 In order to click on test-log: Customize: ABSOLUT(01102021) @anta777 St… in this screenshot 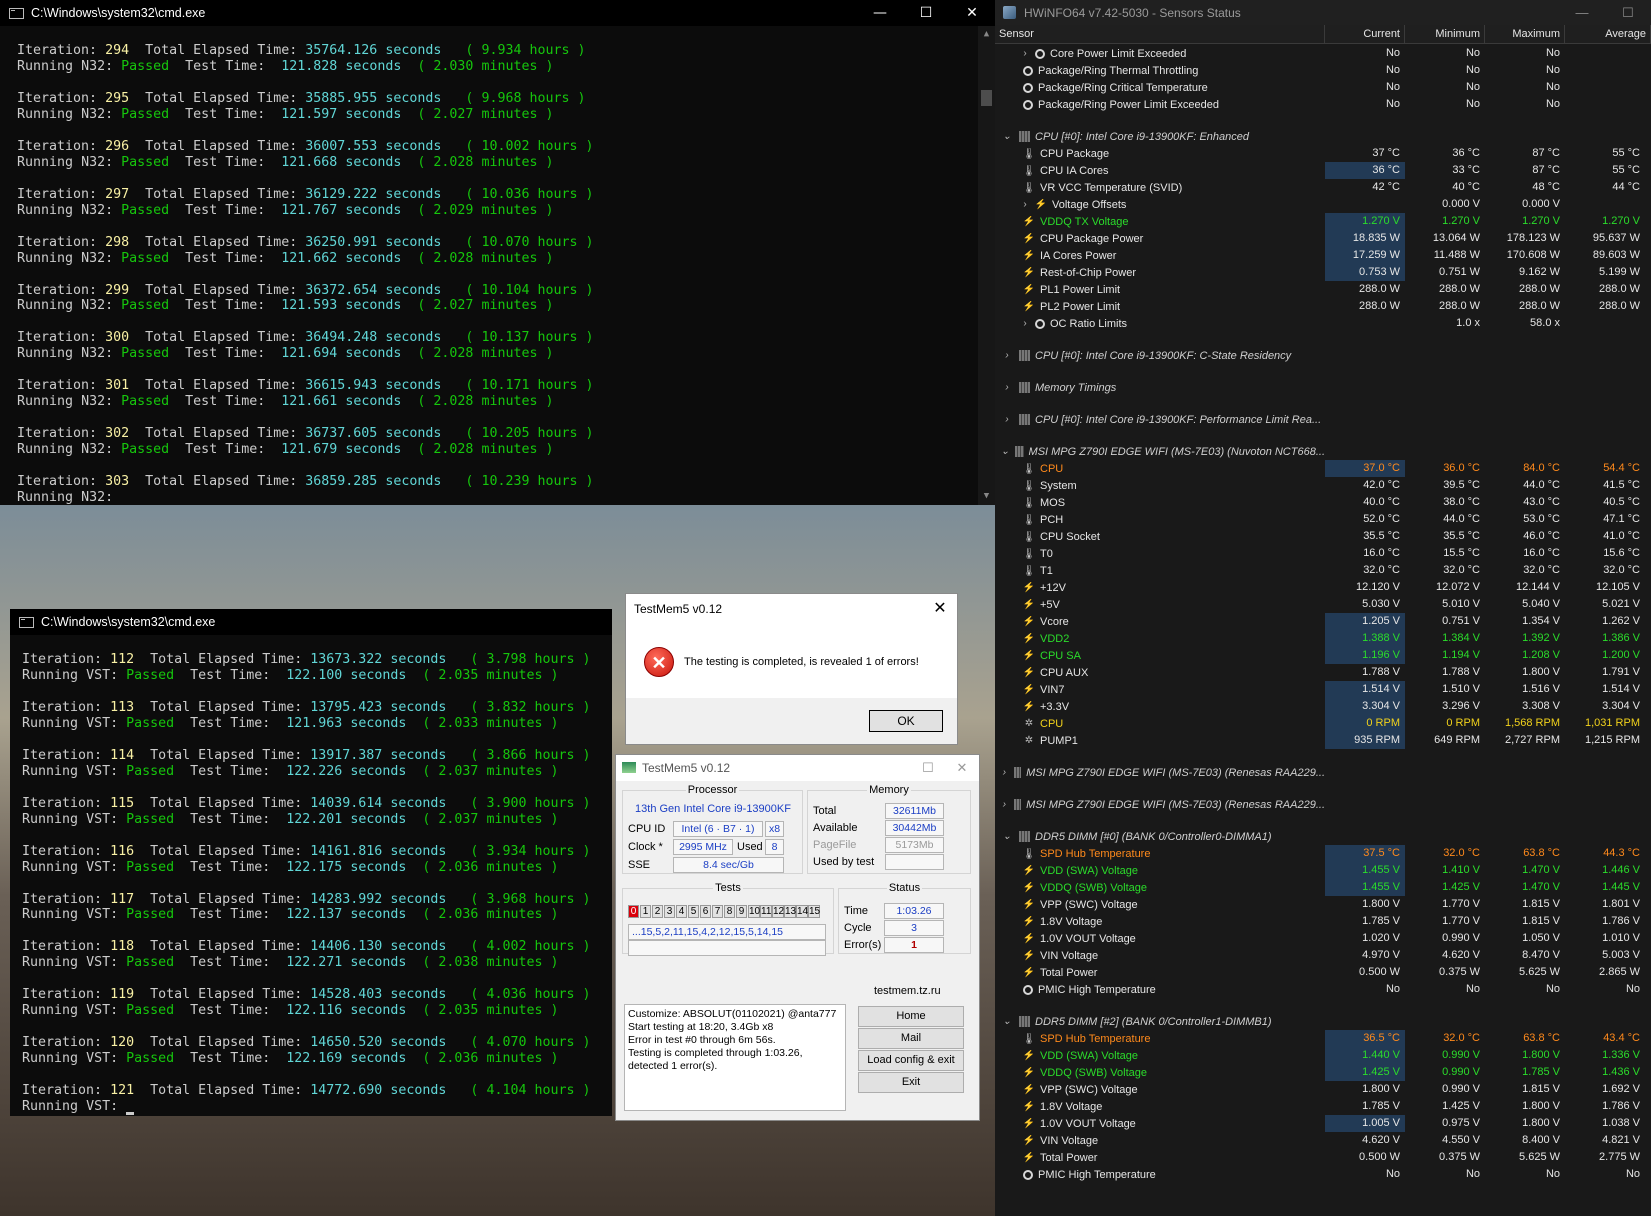, I will do `click(735, 1057)`.